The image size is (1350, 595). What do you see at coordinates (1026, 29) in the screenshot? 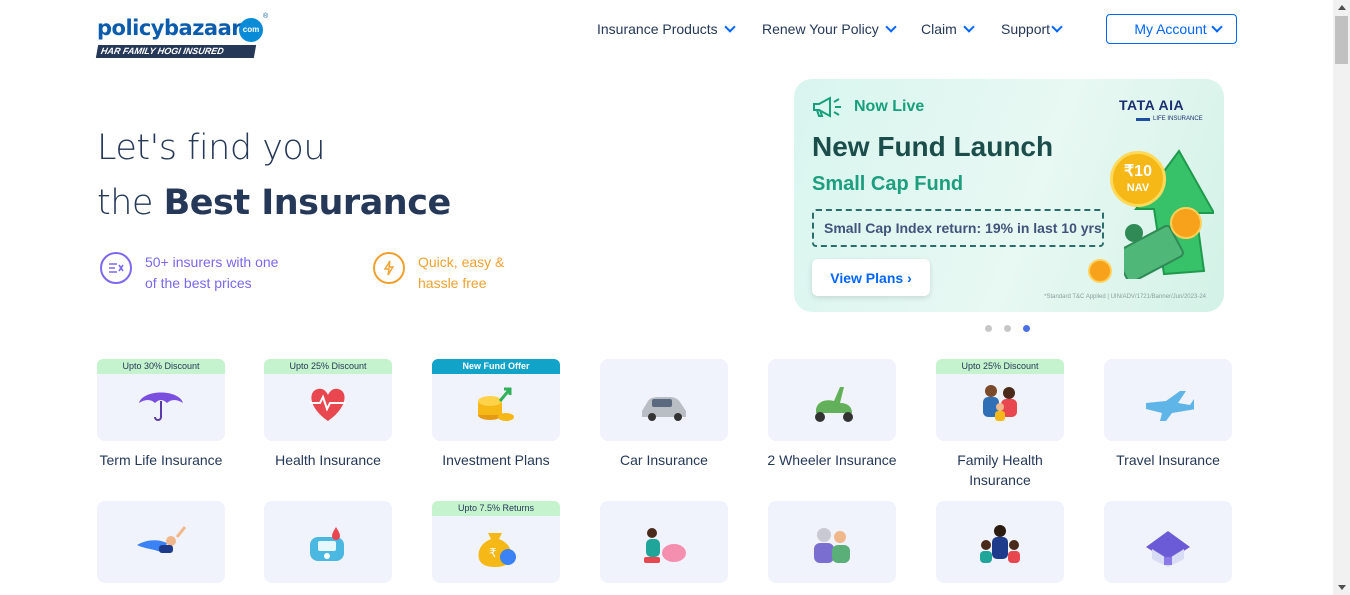
I see `nav-label: Support` at bounding box center [1026, 29].